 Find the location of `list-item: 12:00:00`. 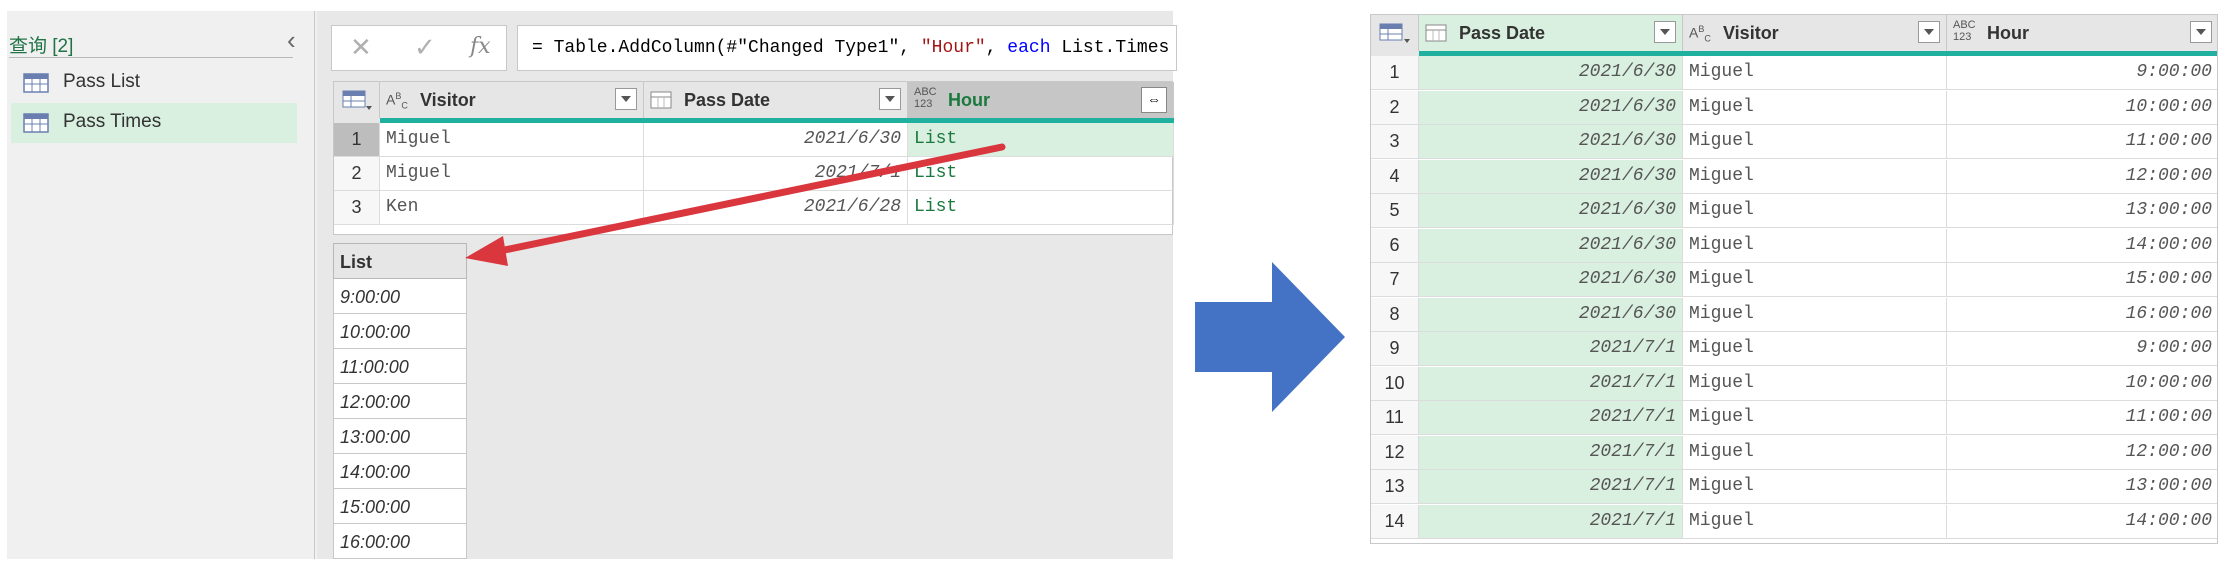

list-item: 12:00:00 is located at coordinates (400, 401).